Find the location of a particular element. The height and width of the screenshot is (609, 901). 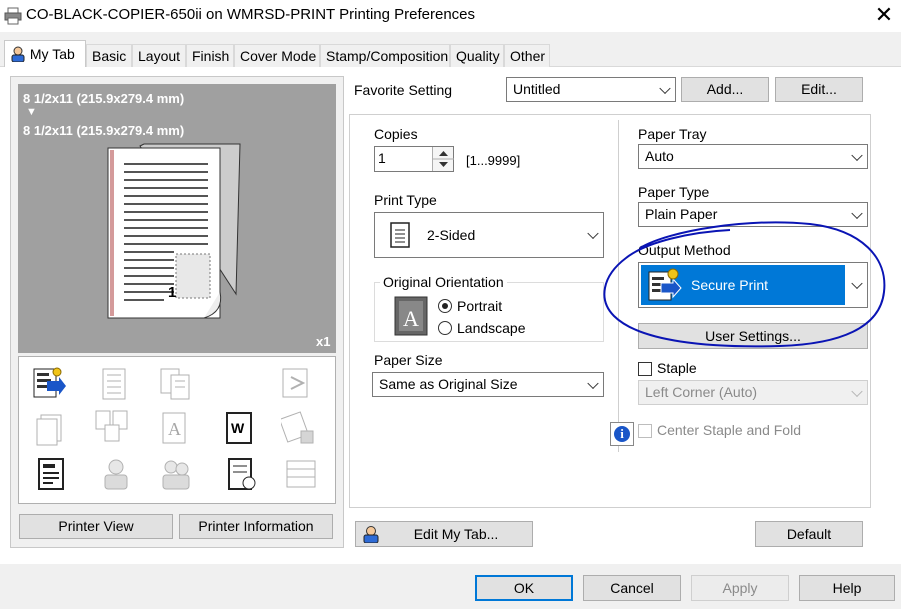

secure-print-function-icon is located at coordinates (50, 384).